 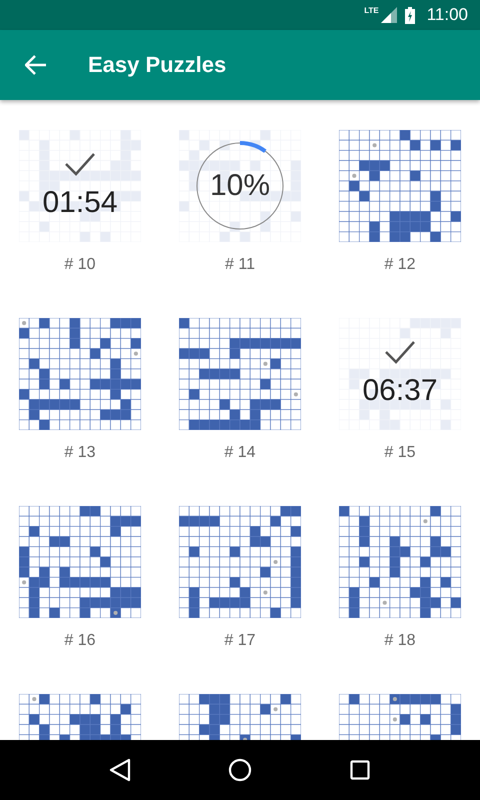 I want to click on progress-percent: 10%, so click(x=240, y=186).